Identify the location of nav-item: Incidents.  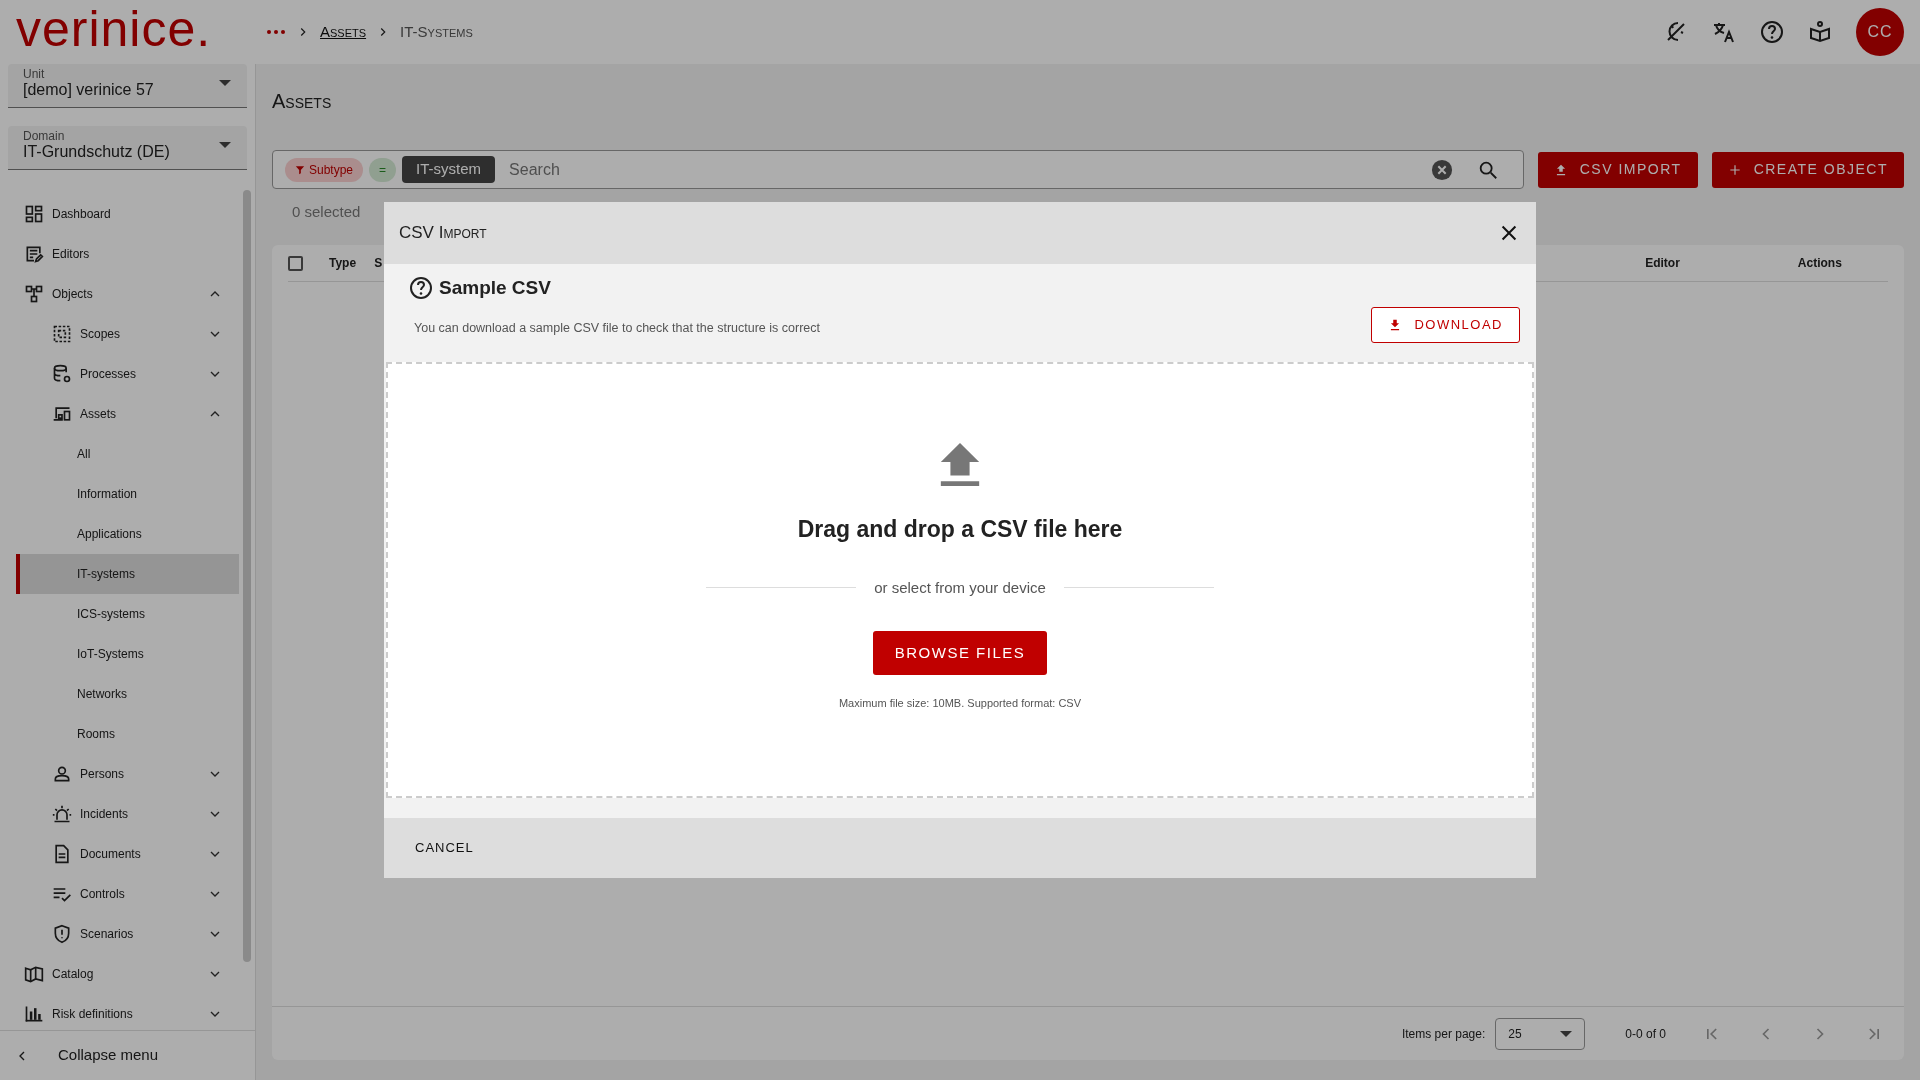
(127, 814).